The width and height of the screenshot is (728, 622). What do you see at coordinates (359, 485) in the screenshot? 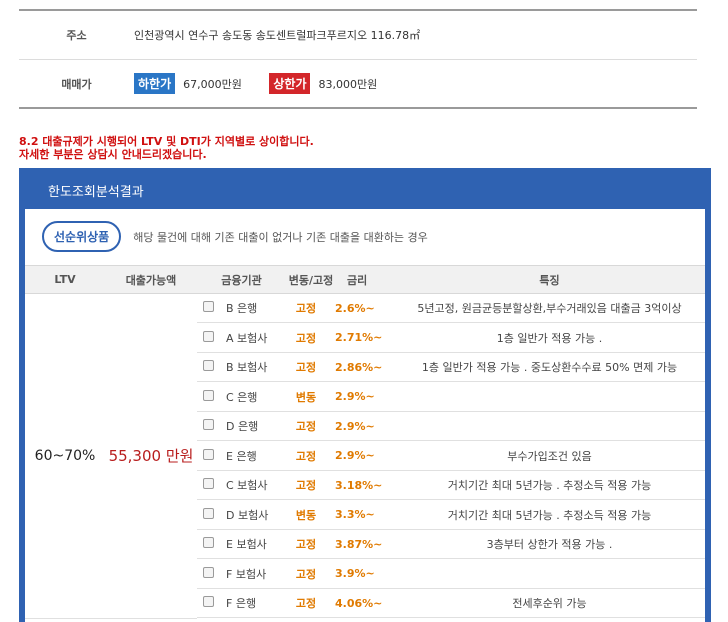
I see `interest-rate: 3.18%~` at bounding box center [359, 485].